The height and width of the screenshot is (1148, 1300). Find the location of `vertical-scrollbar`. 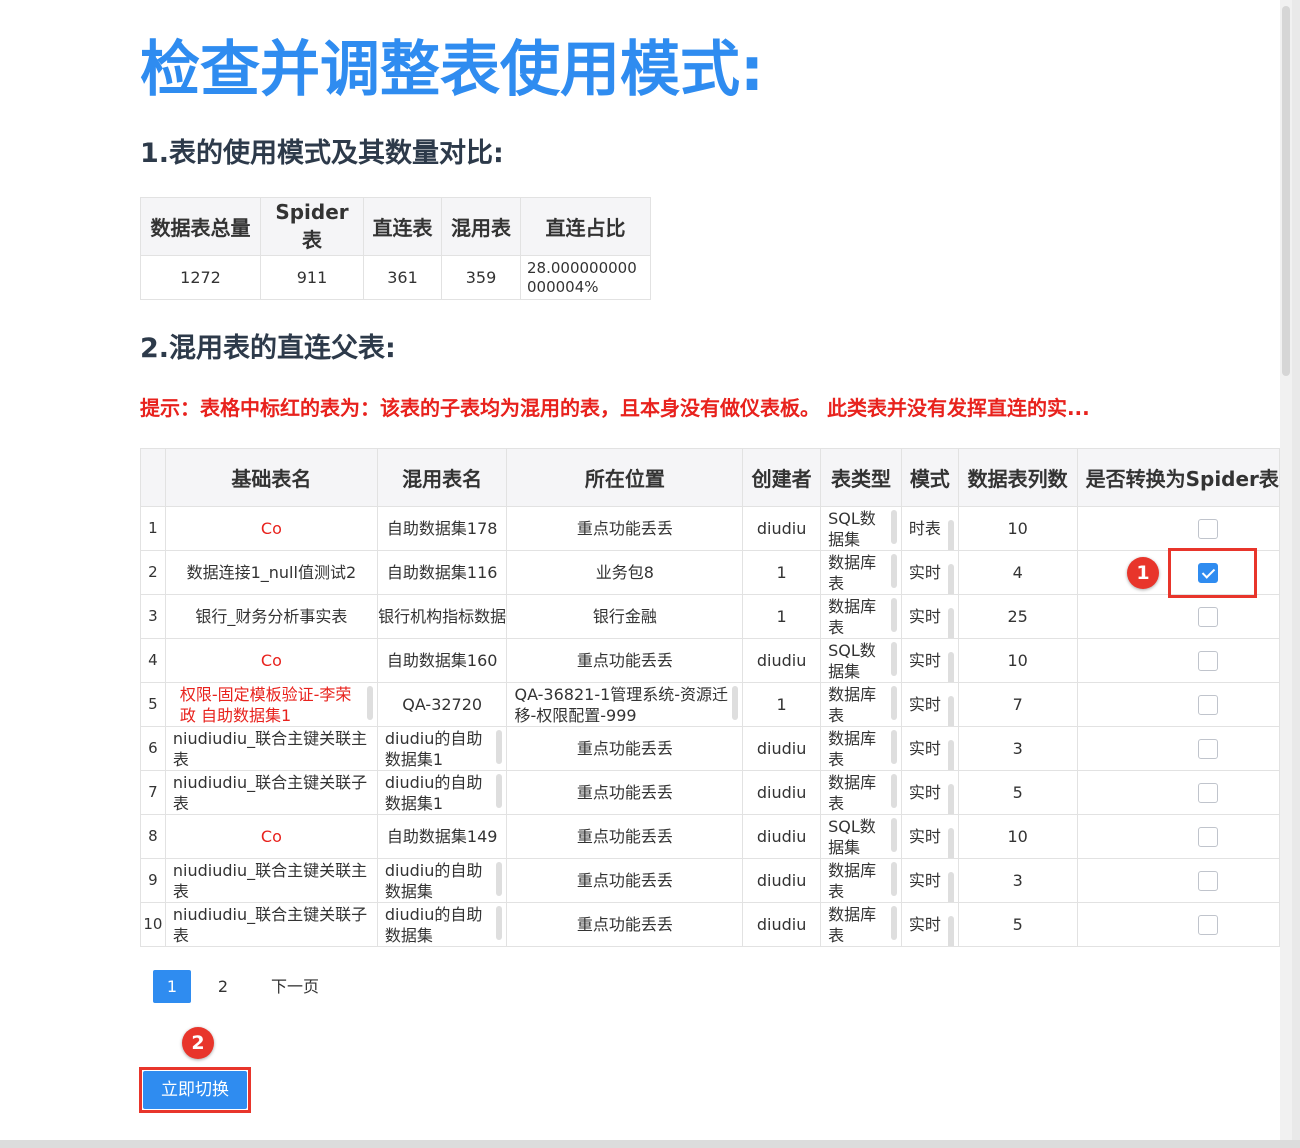

vertical-scrollbar is located at coordinates (1286, 570).